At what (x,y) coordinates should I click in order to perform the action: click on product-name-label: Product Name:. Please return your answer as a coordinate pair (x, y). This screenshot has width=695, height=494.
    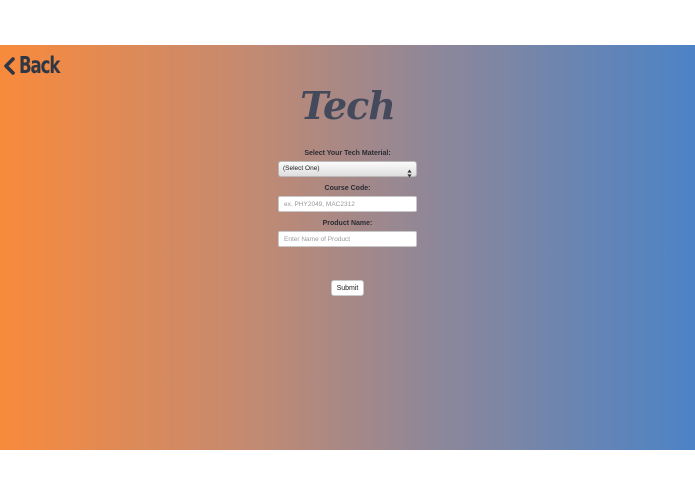
    Looking at the image, I should click on (347, 223).